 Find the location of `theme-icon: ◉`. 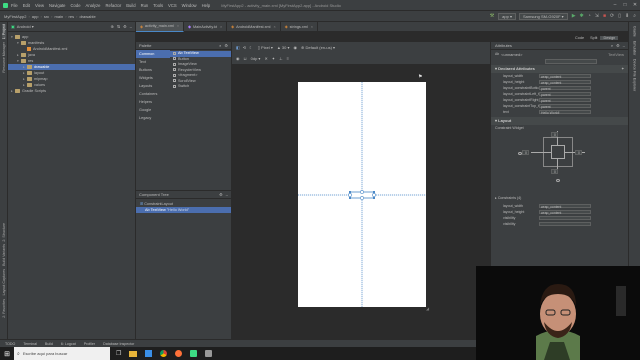

theme-icon: ◉ is located at coordinates (296, 47).